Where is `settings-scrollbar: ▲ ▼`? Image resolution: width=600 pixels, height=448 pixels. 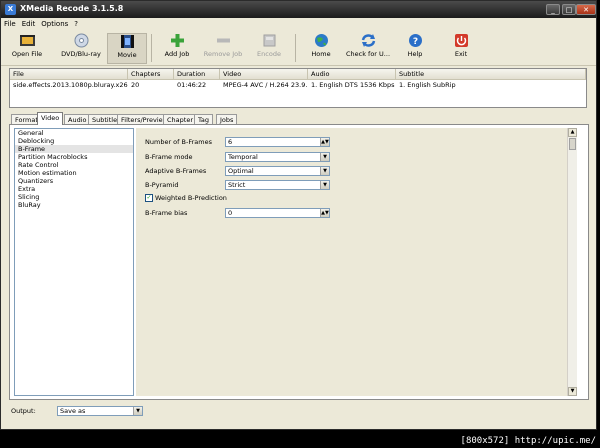 settings-scrollbar: ▲ ▼ is located at coordinates (572, 262).